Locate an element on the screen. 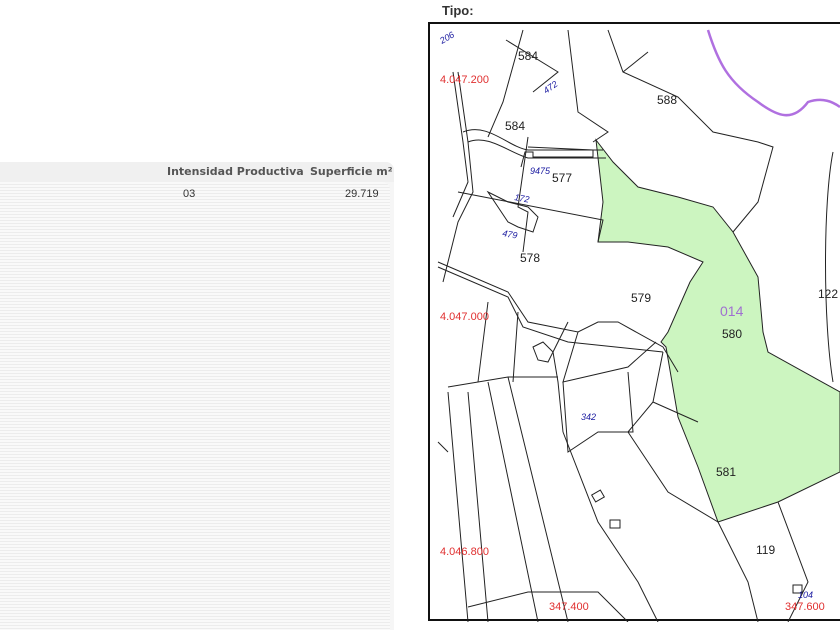  y-coord-label: 4.046.800 is located at coordinates (464, 552).